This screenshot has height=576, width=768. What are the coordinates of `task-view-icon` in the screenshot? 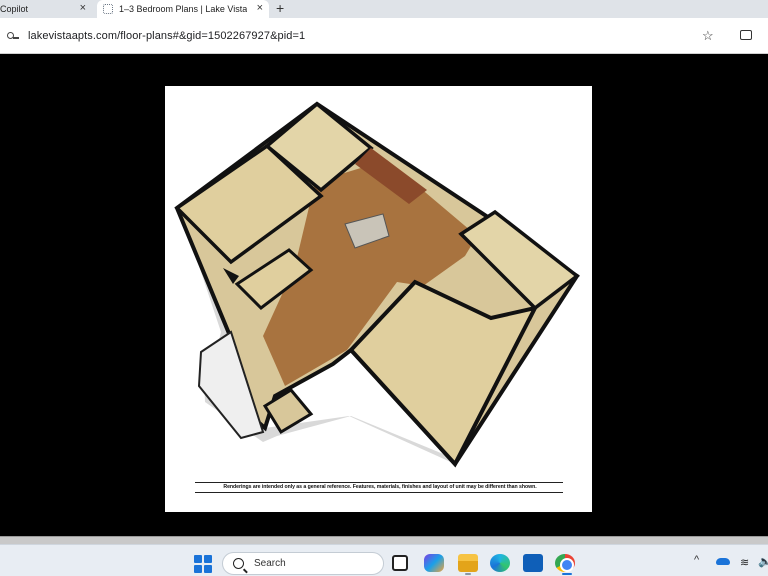 It's located at (400, 563).